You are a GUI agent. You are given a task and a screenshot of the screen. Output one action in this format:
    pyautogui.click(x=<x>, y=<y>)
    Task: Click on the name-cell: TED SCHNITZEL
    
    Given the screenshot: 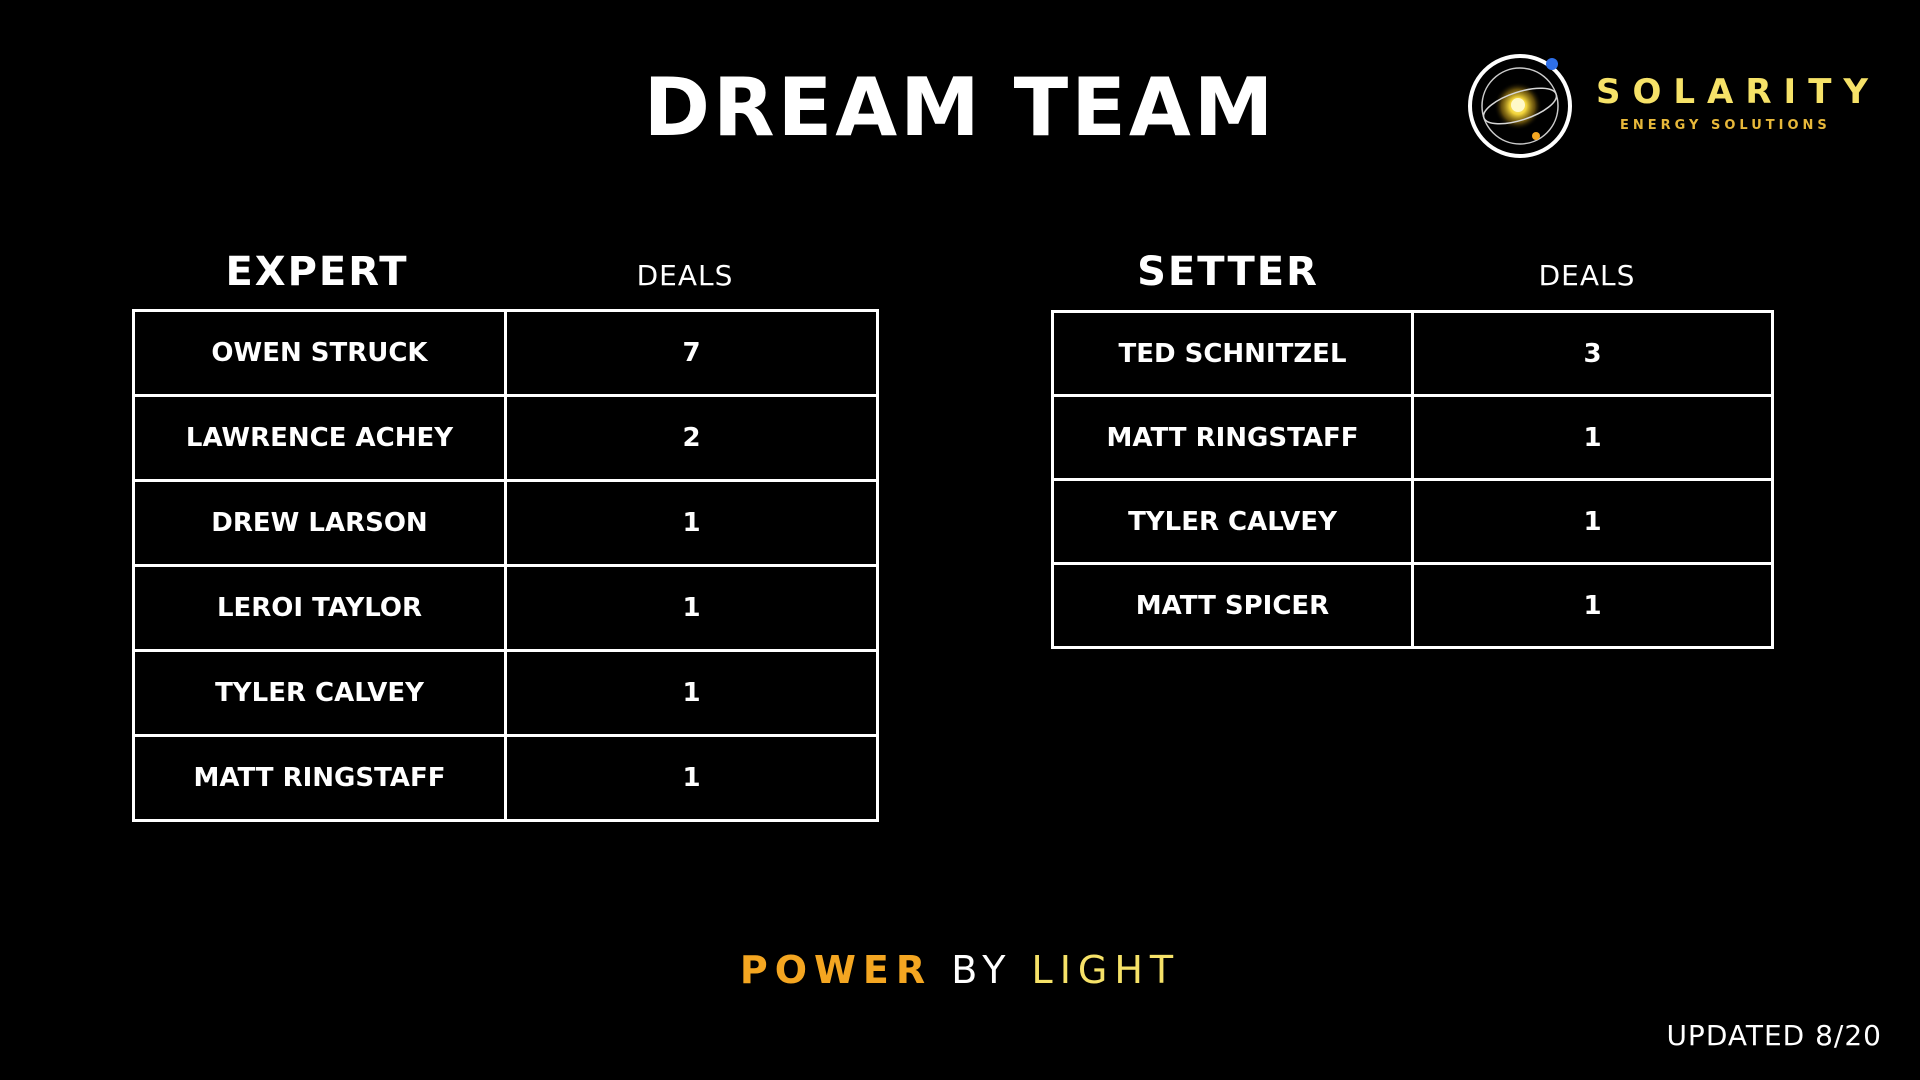 What is the action you would take?
    pyautogui.click(x=1232, y=353)
    